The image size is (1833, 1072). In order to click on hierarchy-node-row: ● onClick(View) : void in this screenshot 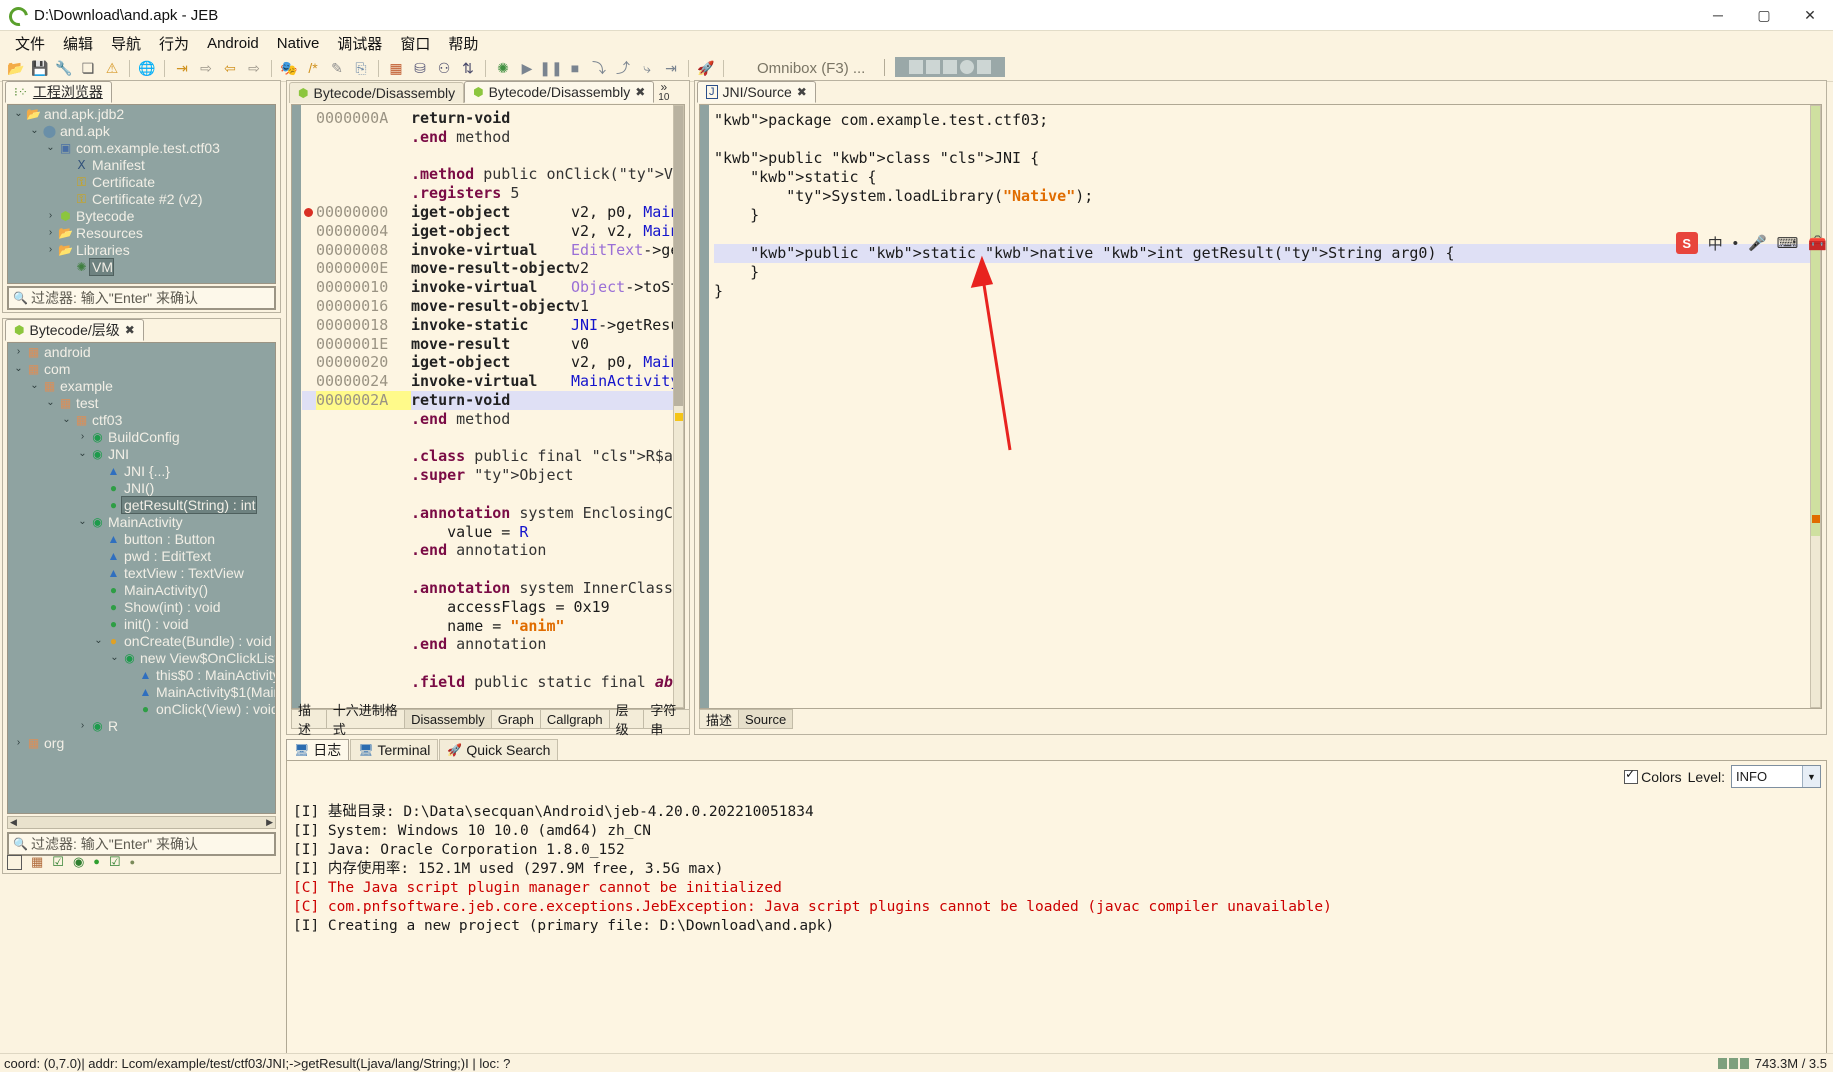, I will do `click(141, 708)`.